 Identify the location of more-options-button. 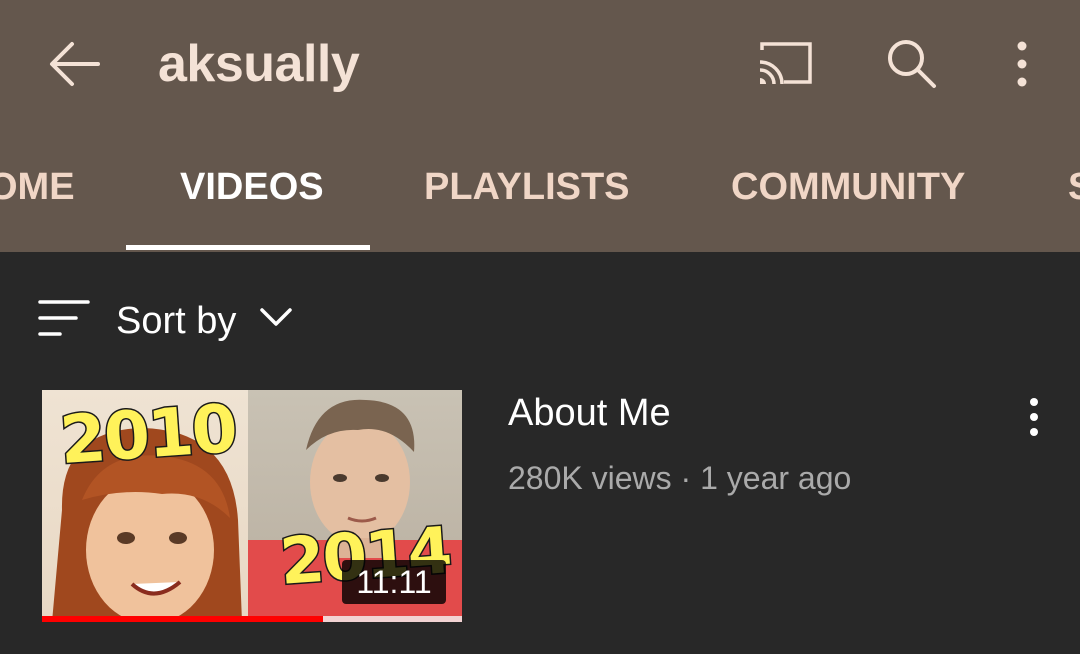
(1022, 64).